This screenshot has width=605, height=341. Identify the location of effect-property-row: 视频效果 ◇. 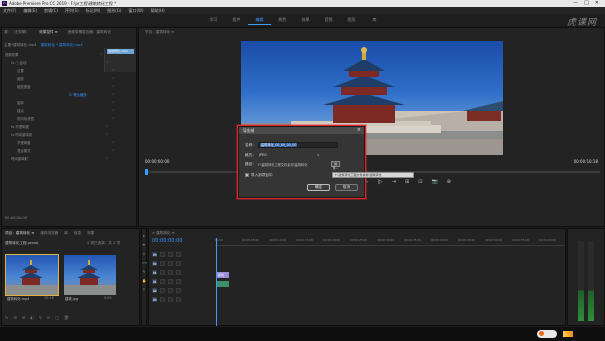
(54, 54).